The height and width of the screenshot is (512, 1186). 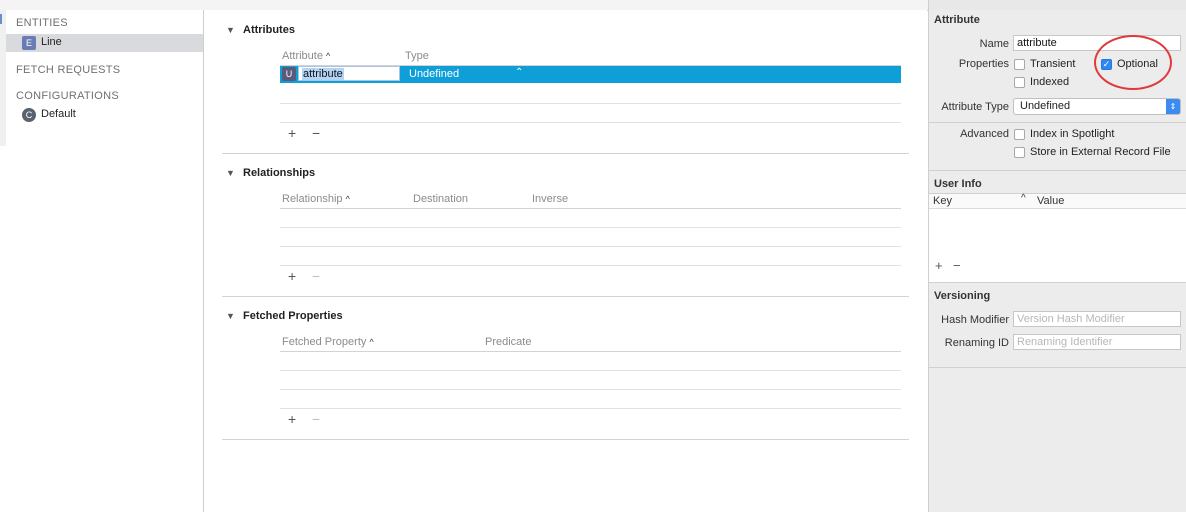 I want to click on attribute-name-input: attribute, so click(x=349, y=73).